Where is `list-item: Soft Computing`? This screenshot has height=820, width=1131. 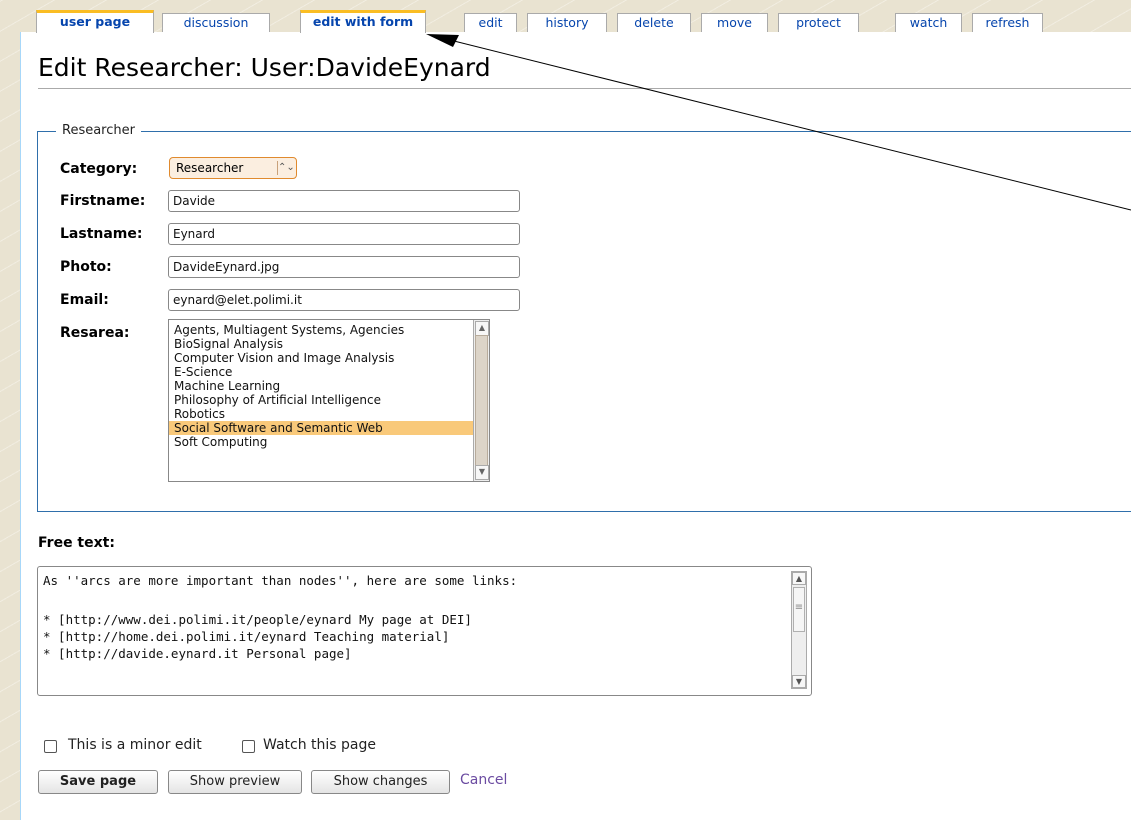 list-item: Soft Computing is located at coordinates (329, 442).